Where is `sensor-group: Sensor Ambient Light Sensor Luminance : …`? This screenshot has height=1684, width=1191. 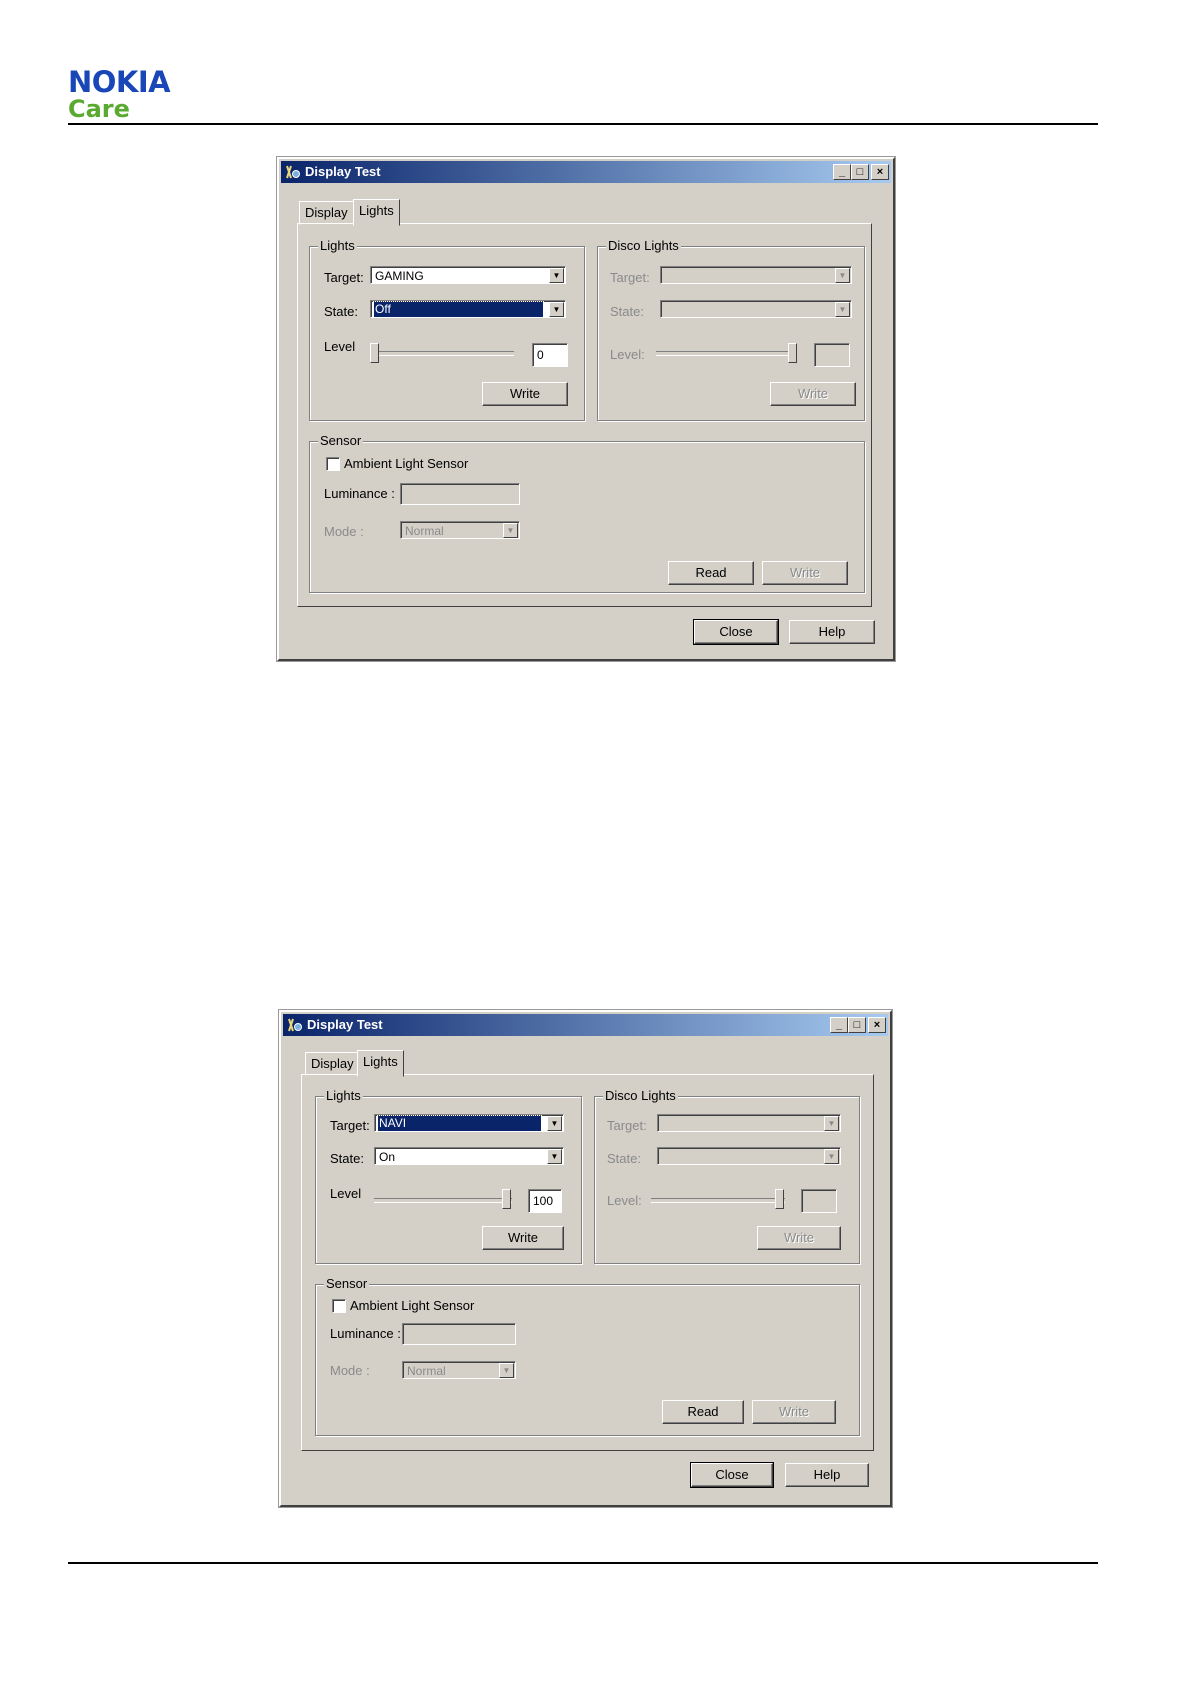
sensor-group: Sensor Ambient Light Sensor Luminance : … is located at coordinates (587, 1356).